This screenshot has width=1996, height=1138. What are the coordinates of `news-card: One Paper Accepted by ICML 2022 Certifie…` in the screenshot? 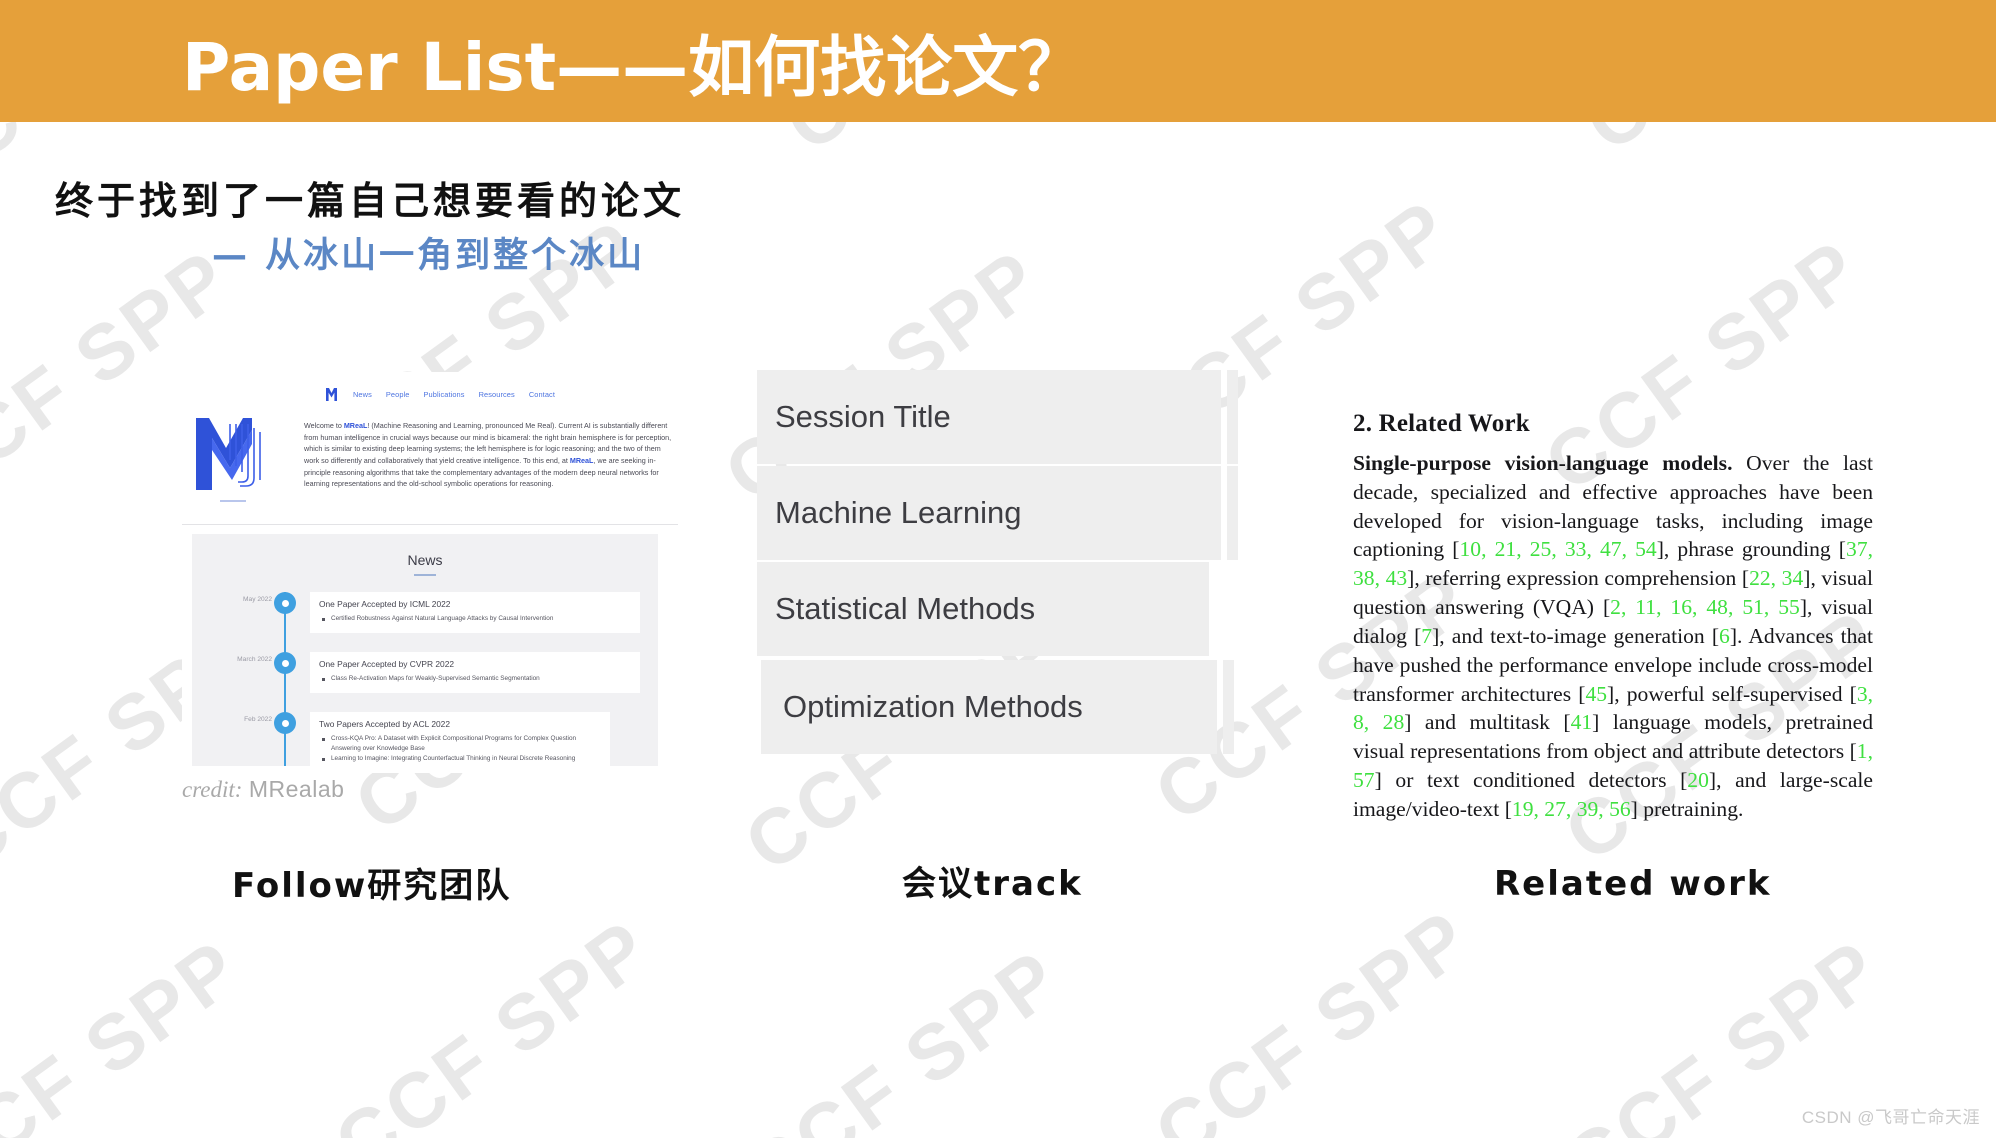 It's located at (475, 612).